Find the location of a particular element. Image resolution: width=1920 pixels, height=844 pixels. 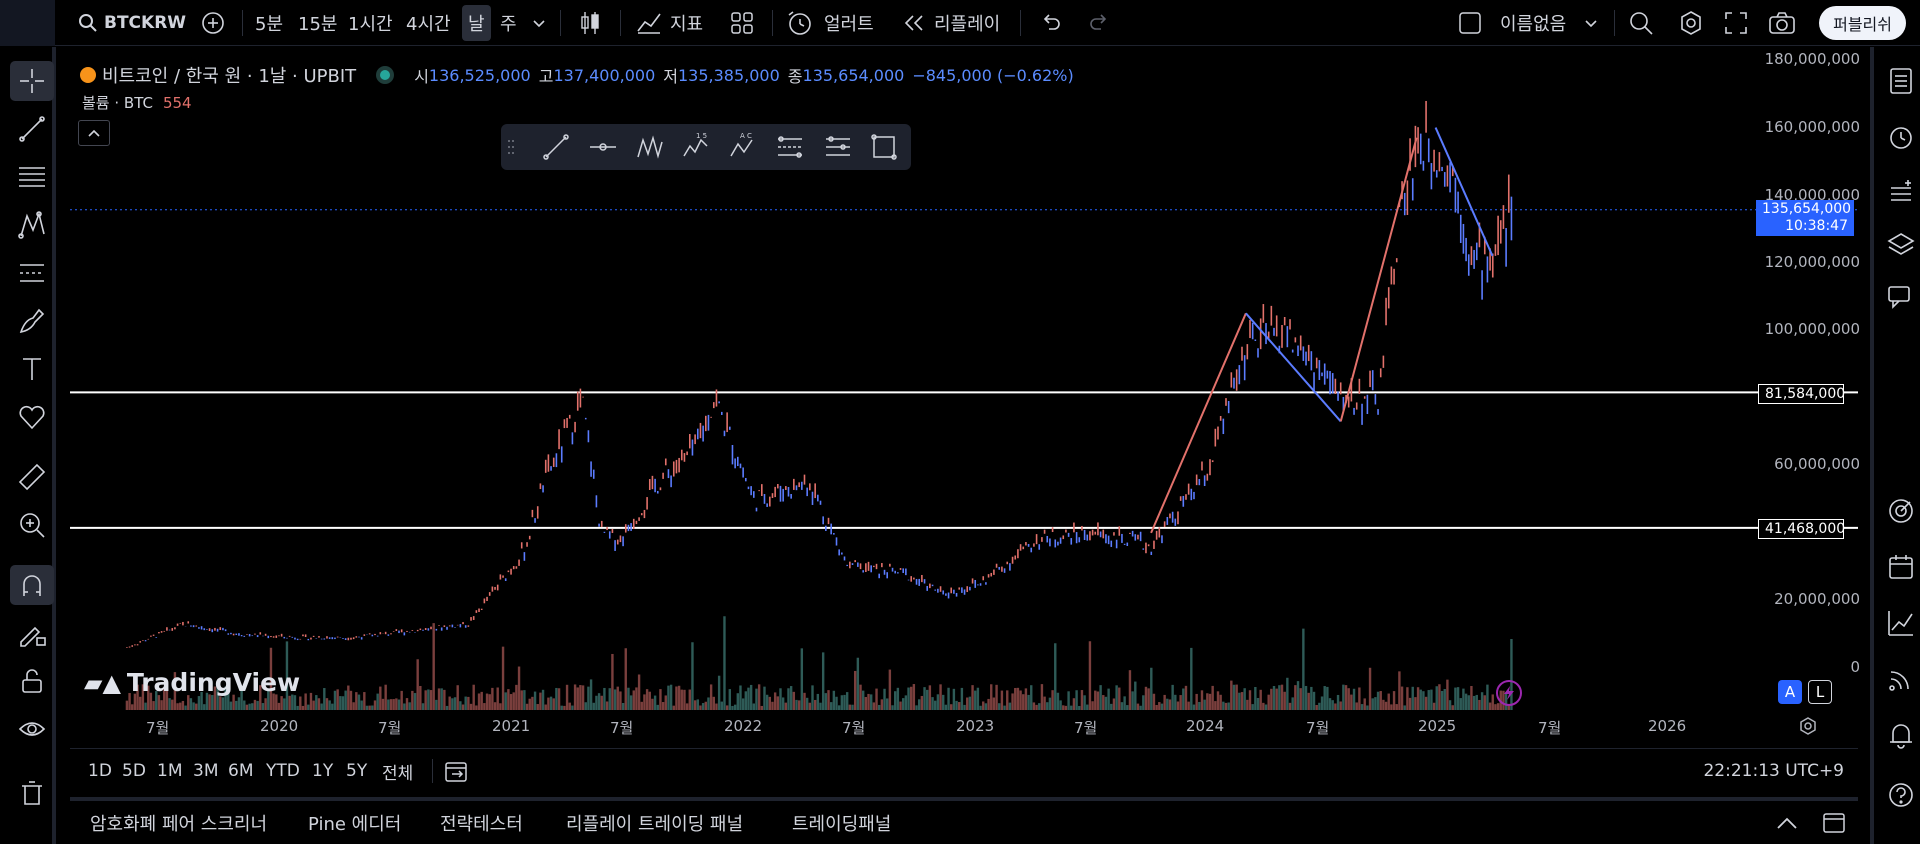

stay-in-drawing-tool is located at coordinates (32, 633).